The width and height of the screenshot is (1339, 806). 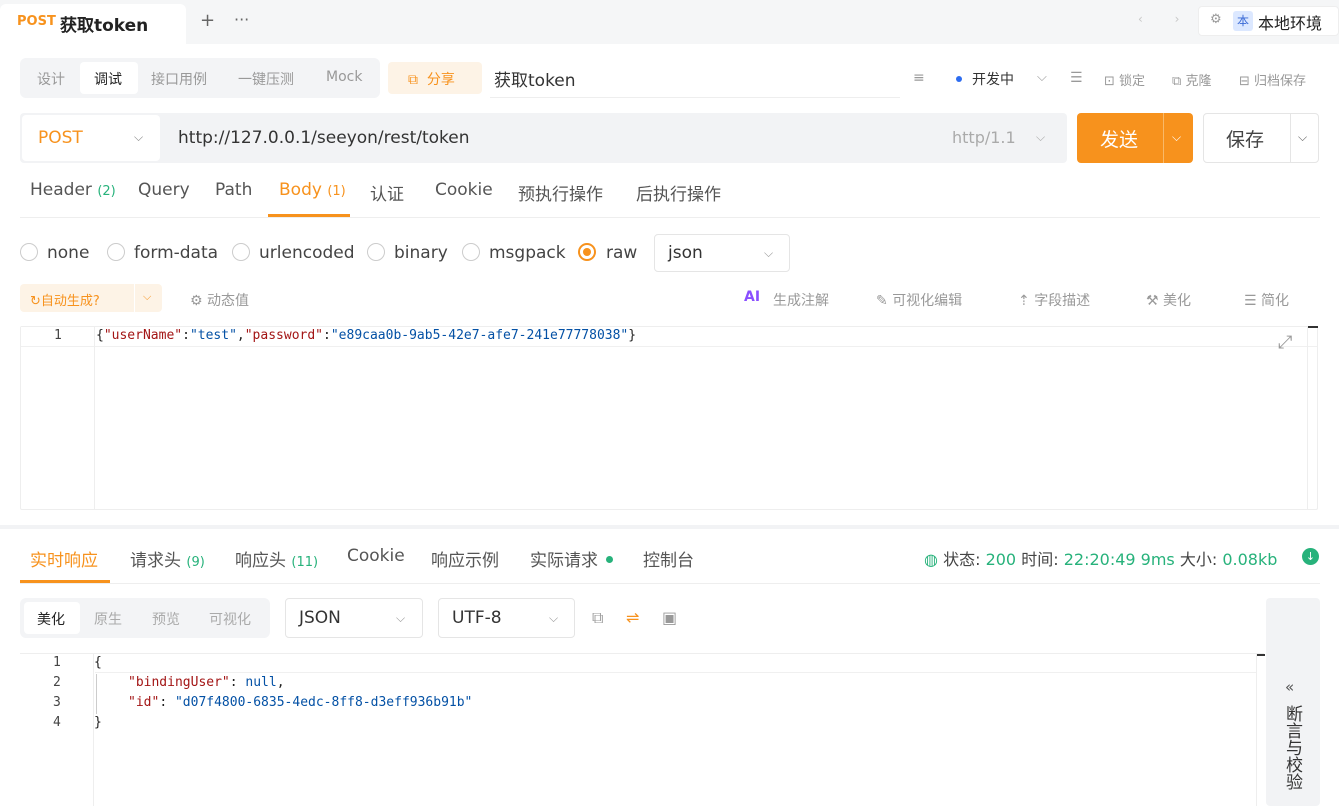 What do you see at coordinates (166, 619) in the screenshot?
I see `format-preview: 预览` at bounding box center [166, 619].